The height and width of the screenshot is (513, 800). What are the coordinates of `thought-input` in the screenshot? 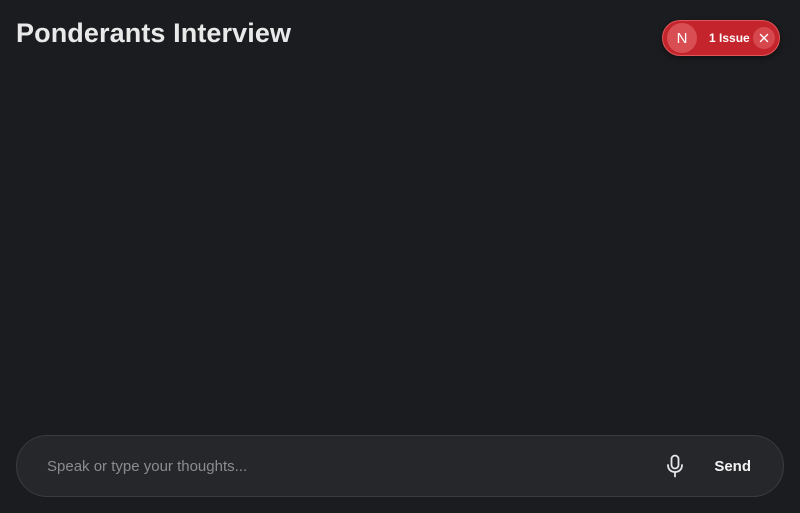 It's located at (354, 466).